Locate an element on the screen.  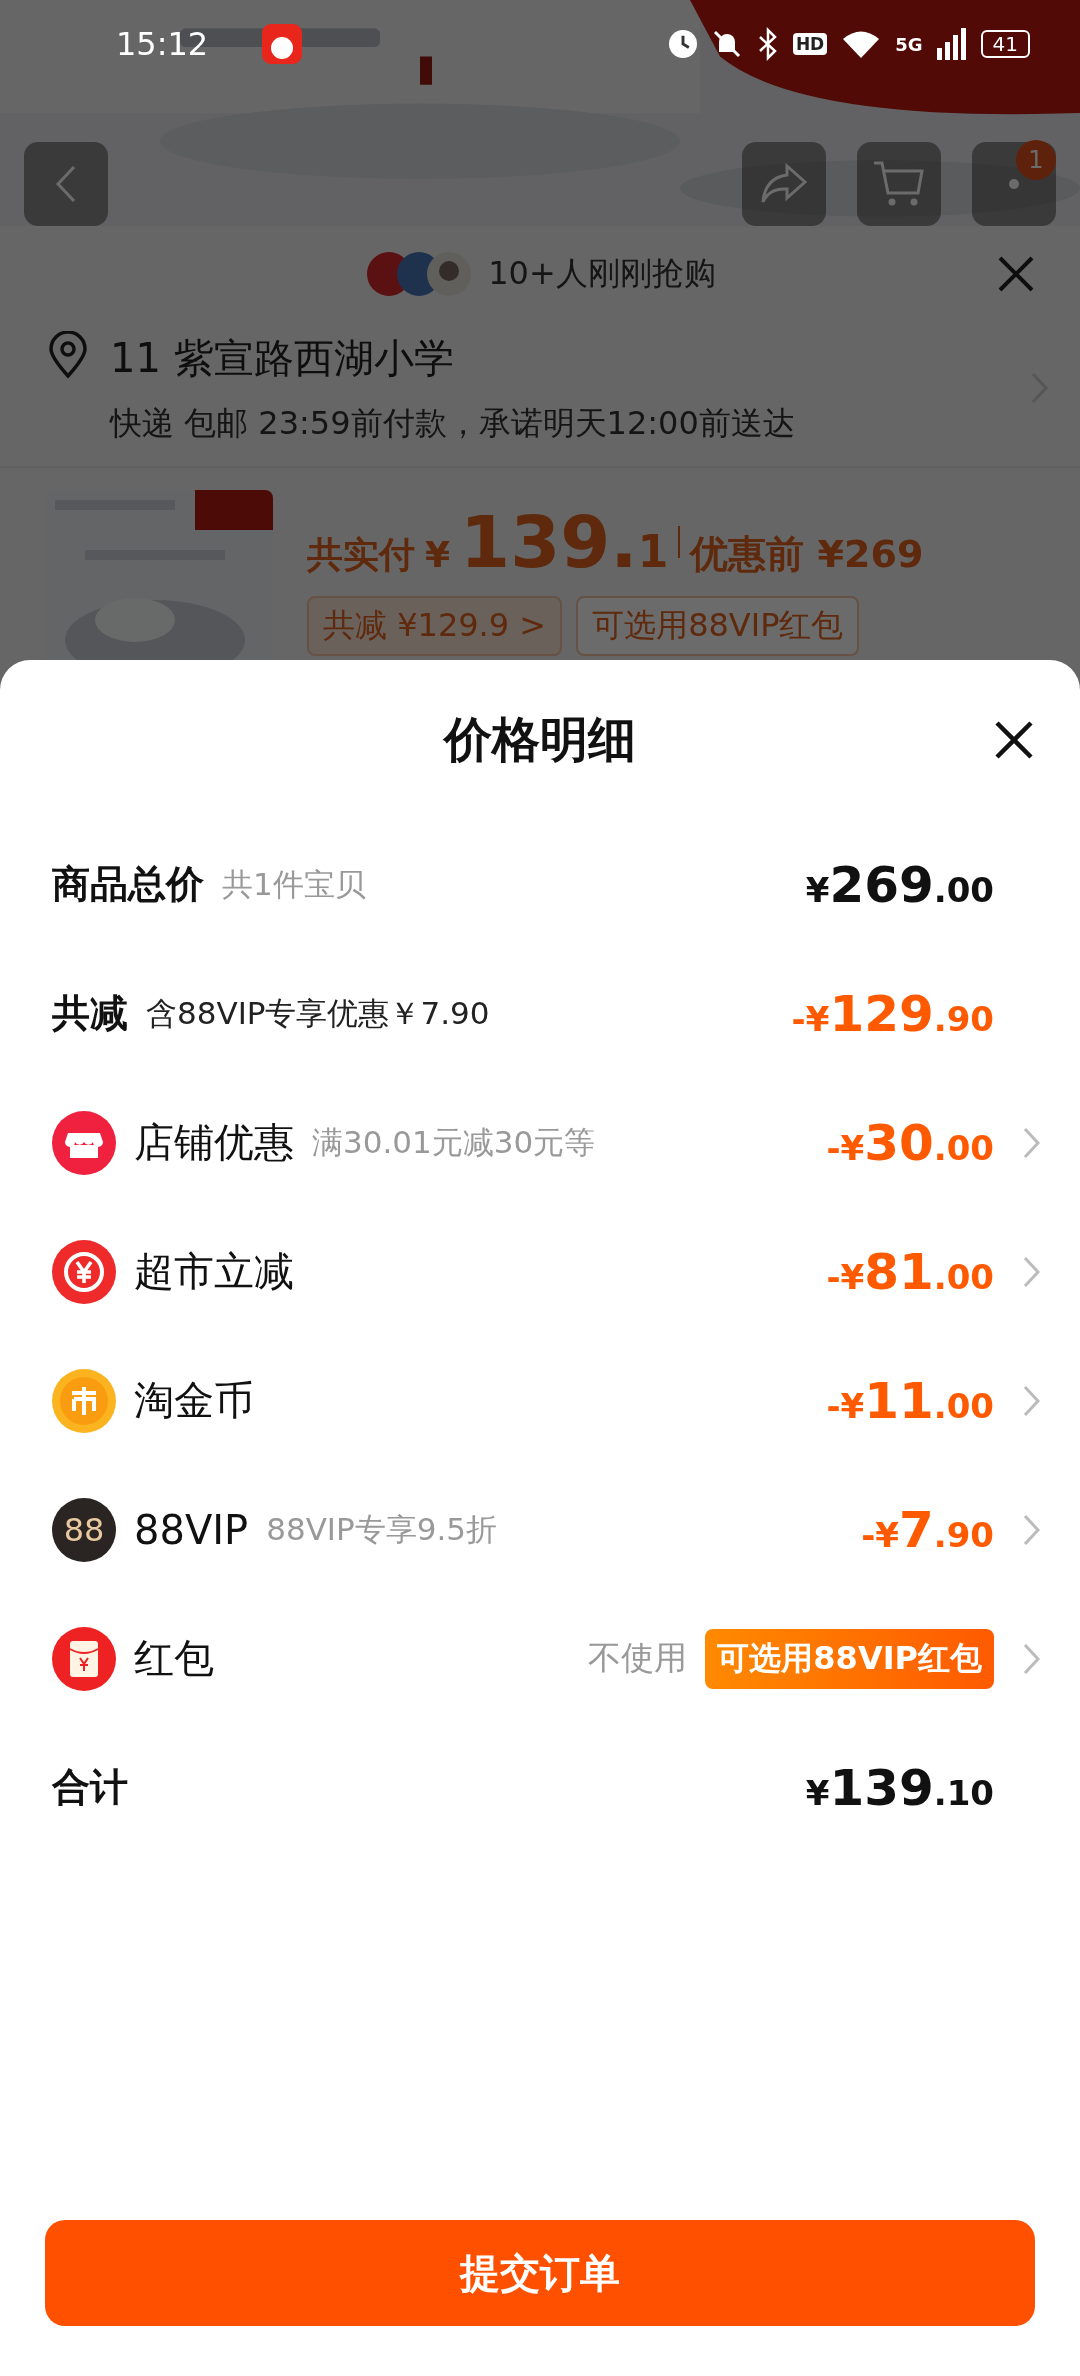
original-price: 优惠前 ¥269 is located at coordinates (807, 554).